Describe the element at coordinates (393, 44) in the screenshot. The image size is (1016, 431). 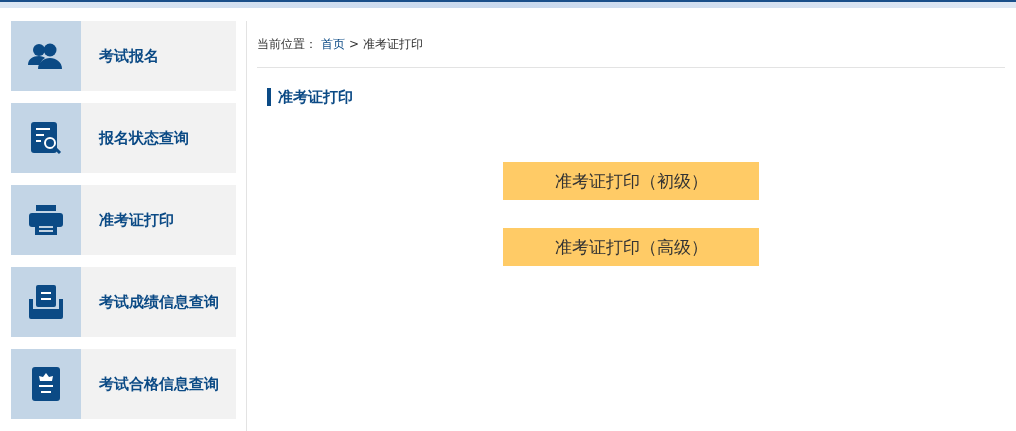
I see `breadcrumb-current: 准考证打印` at that location.